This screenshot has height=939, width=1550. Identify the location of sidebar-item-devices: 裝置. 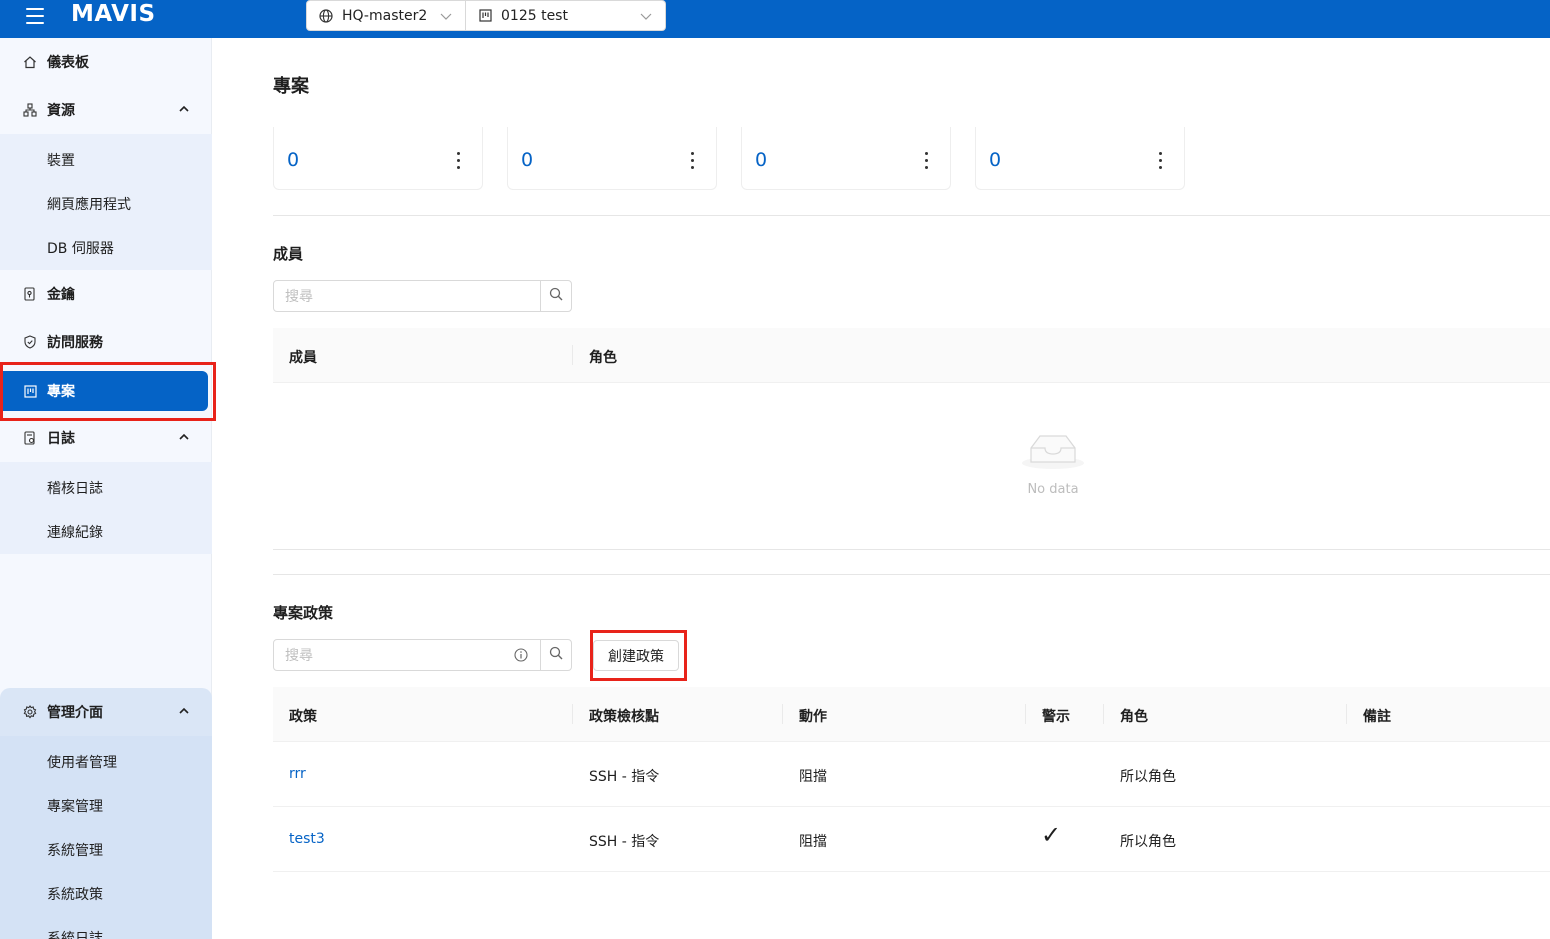
(61, 160).